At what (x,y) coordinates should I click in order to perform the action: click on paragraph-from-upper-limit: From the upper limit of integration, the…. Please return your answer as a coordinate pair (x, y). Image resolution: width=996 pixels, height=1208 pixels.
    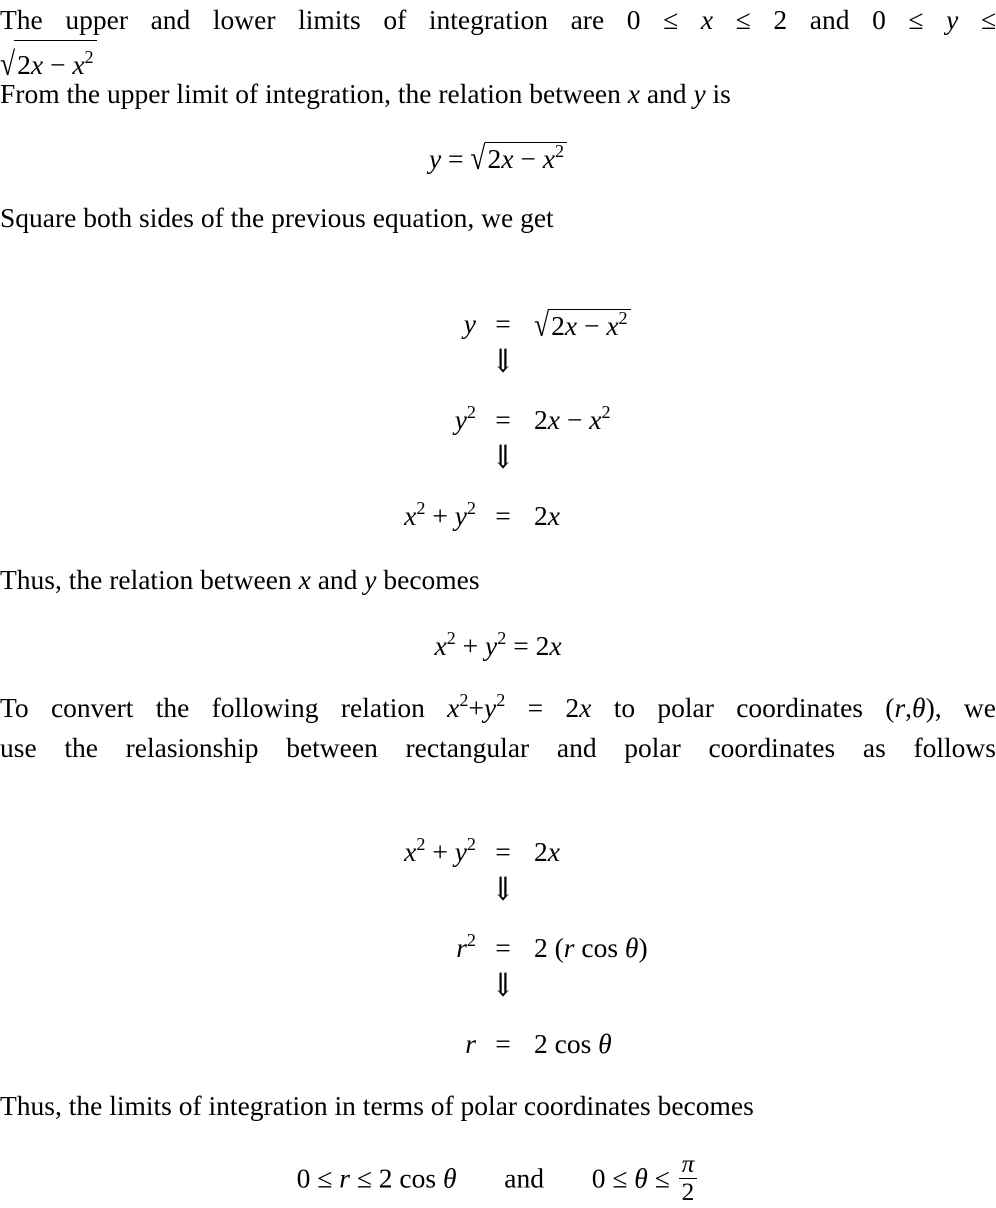
    Looking at the image, I should click on (498, 94).